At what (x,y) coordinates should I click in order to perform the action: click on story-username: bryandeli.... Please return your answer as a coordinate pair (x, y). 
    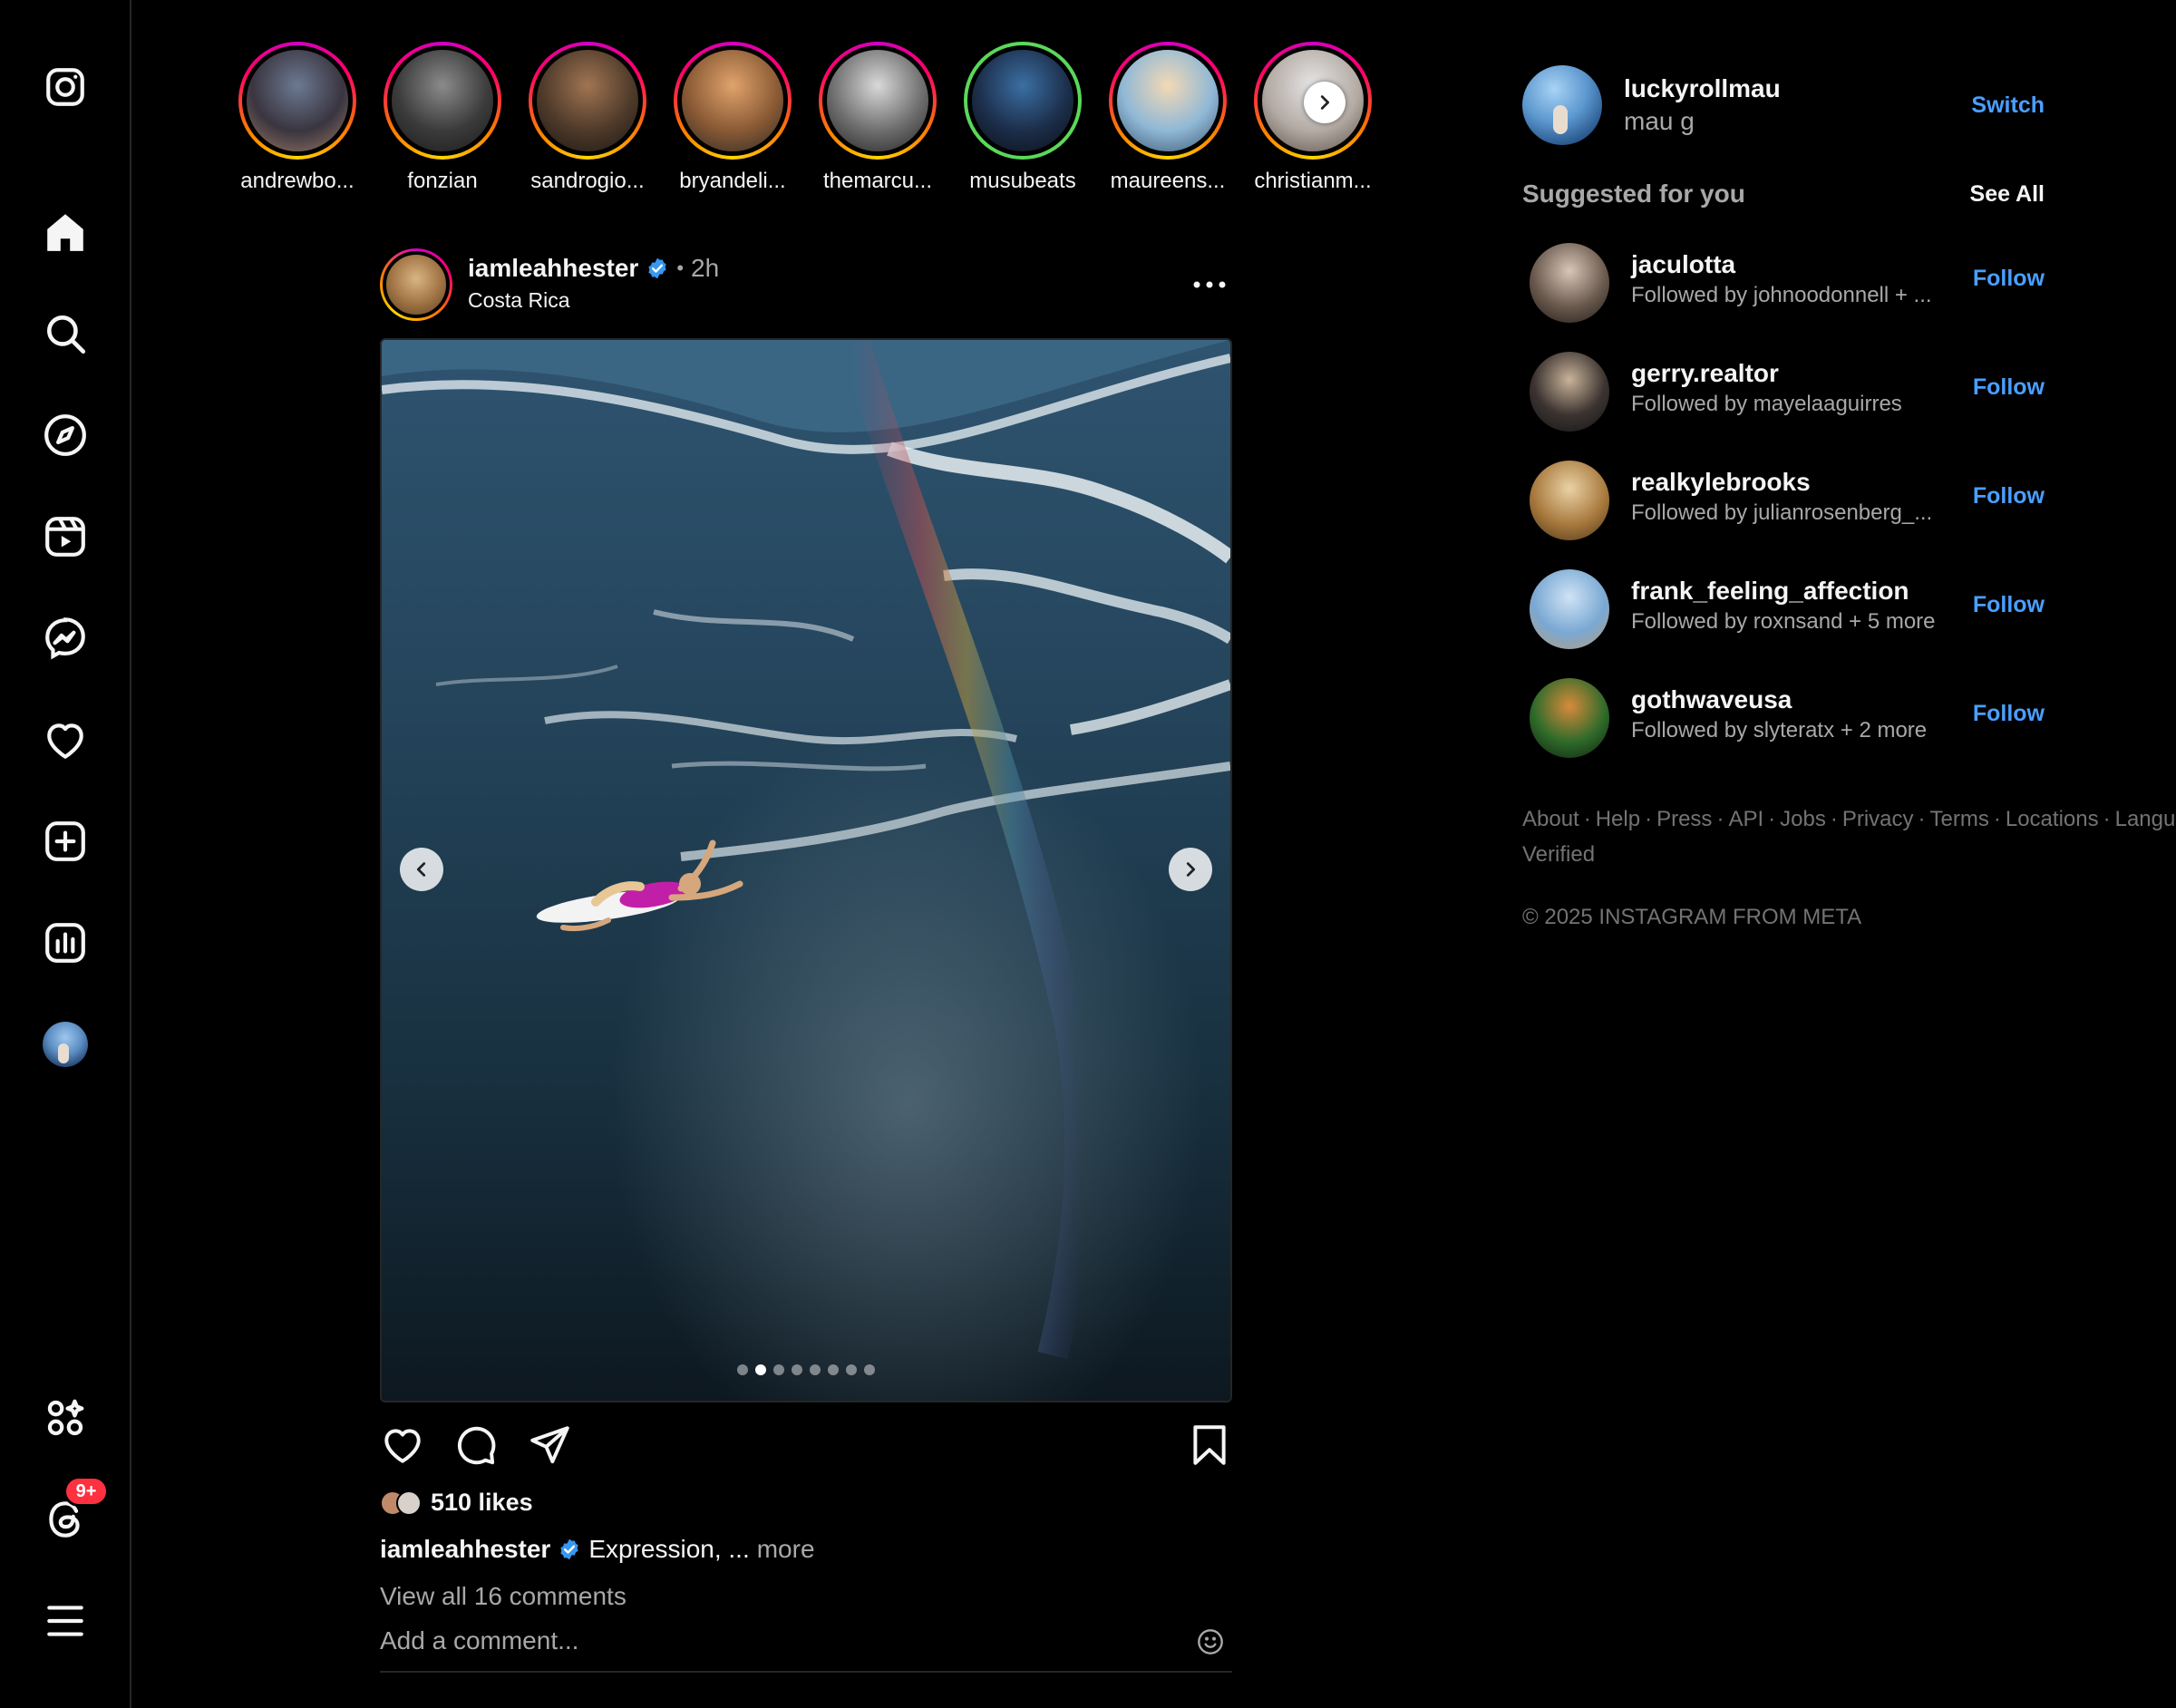
    Looking at the image, I should click on (732, 181).